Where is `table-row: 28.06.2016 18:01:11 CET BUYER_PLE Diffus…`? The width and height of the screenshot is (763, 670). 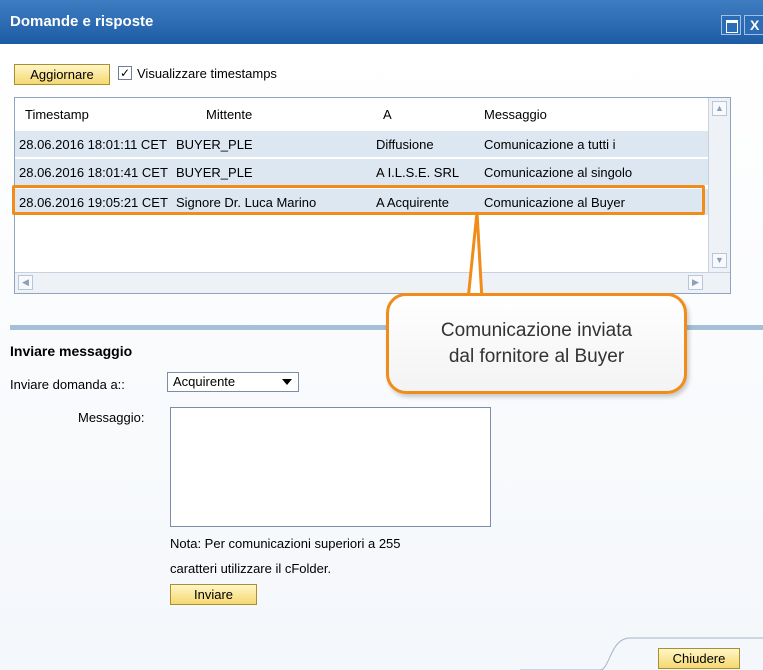 table-row: 28.06.2016 18:01:11 CET BUYER_PLE Diffus… is located at coordinates (361, 144).